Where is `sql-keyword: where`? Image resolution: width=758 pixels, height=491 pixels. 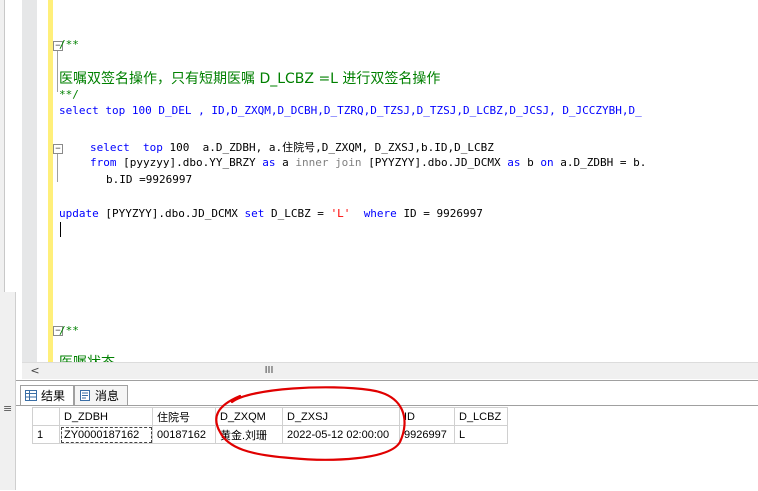 sql-keyword: where is located at coordinates (380, 213).